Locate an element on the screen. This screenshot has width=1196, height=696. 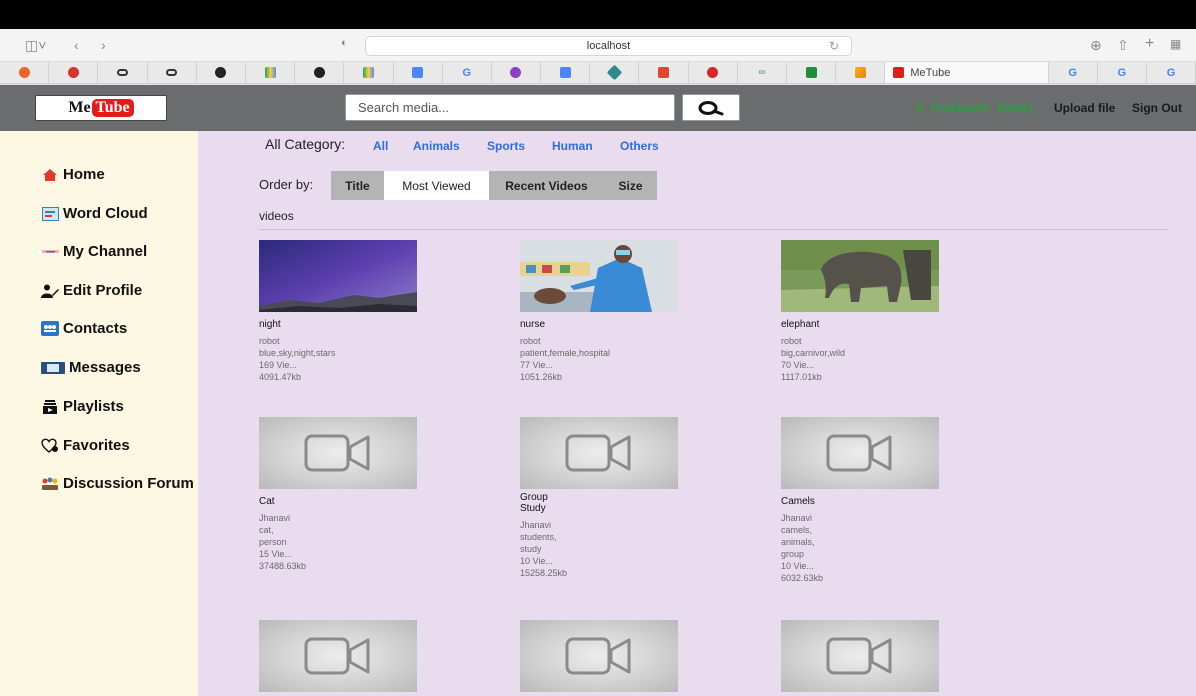
tab-strip: G ∞ MeTube G G G is located at coordinates (598, 73).